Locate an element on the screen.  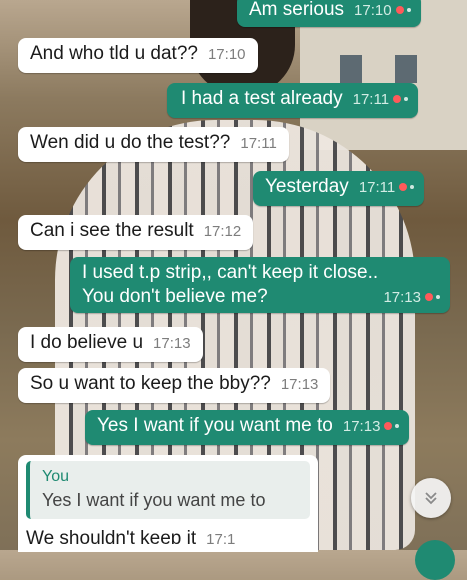
message-text: So u want to keep the bby?? is located at coordinates (150, 383).